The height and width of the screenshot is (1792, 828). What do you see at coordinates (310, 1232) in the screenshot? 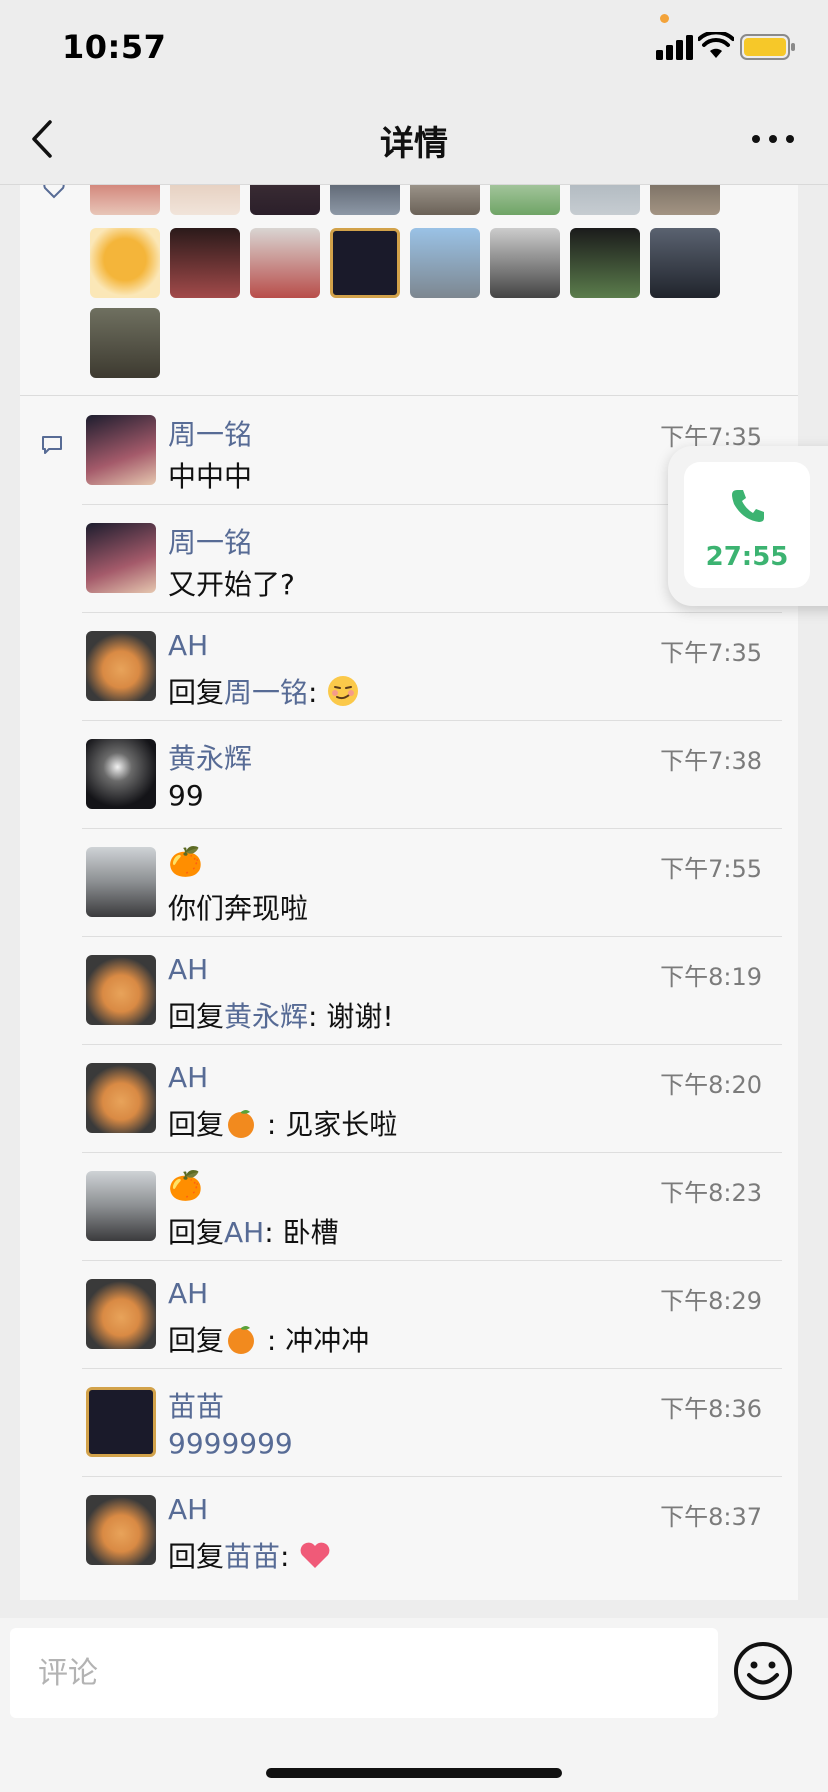
I see `reply-body: 卧槽` at bounding box center [310, 1232].